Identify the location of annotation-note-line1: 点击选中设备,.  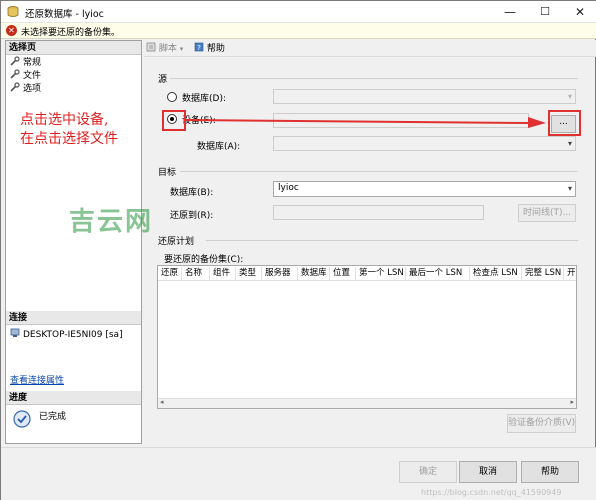
(64, 120).